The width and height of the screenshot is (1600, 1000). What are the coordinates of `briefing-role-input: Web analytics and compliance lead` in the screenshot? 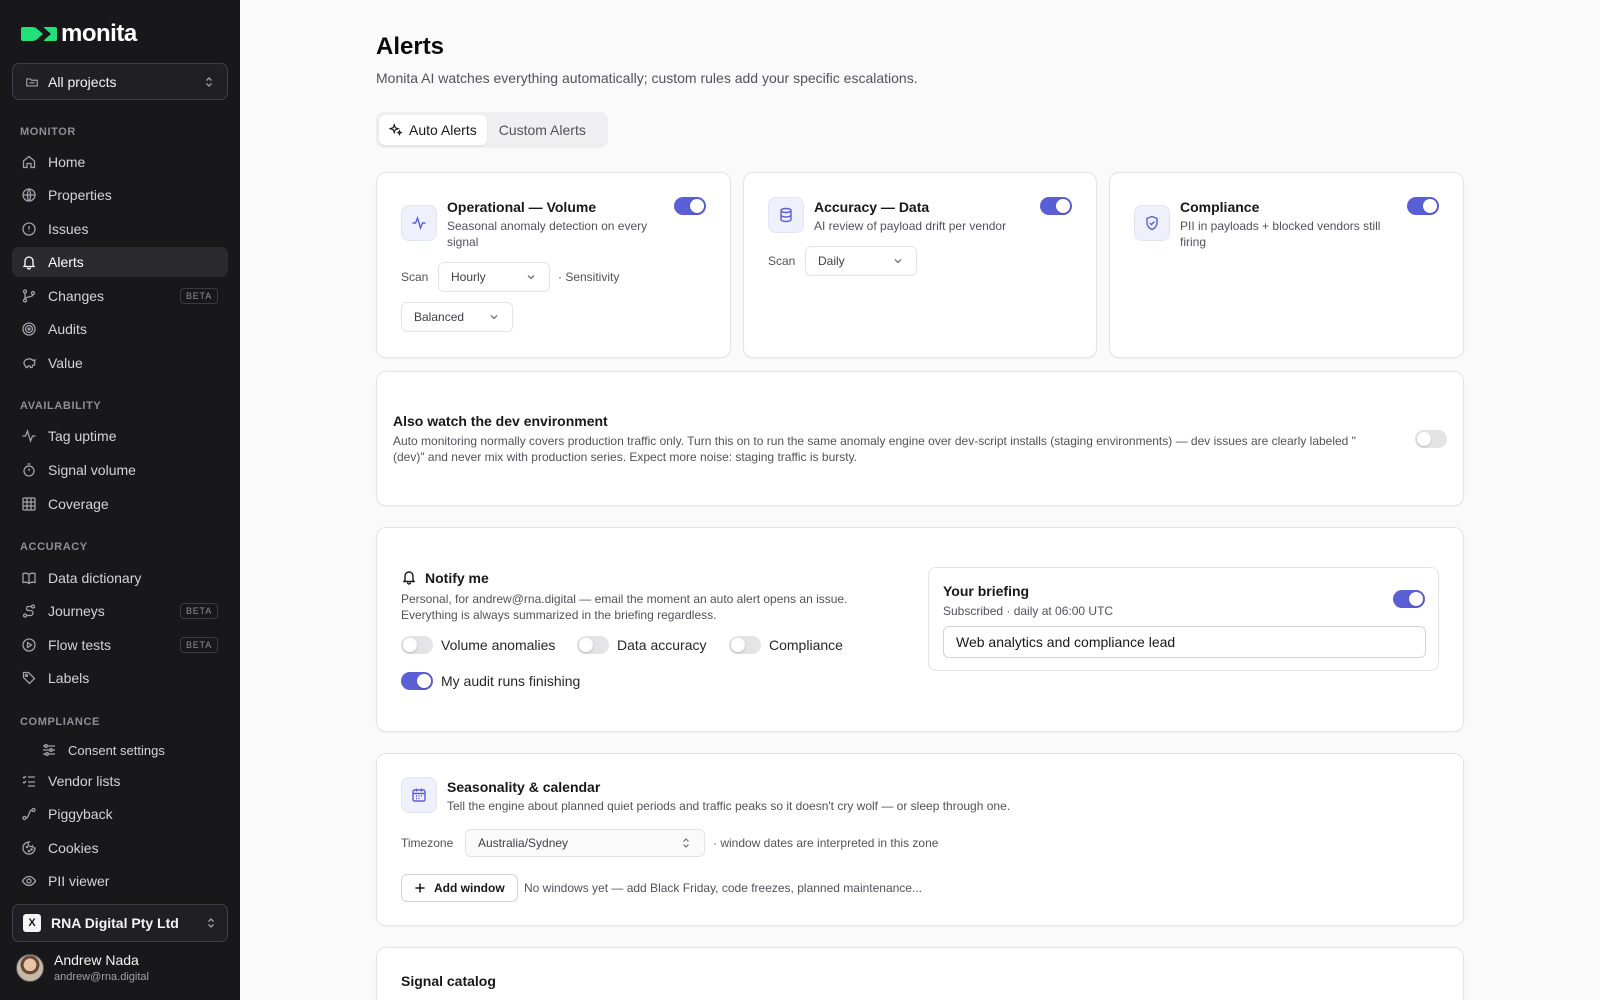 It's located at (1184, 642).